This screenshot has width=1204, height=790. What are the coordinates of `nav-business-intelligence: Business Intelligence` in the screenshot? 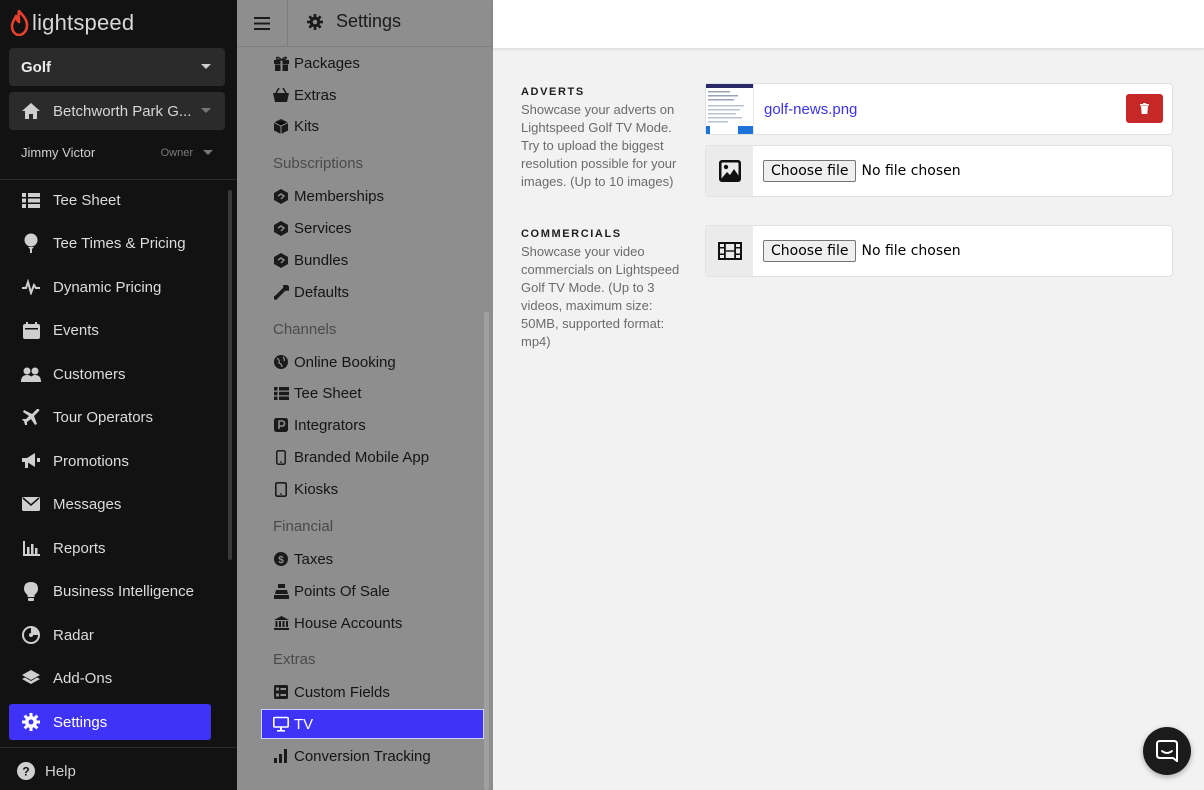 It's located at (110, 591).